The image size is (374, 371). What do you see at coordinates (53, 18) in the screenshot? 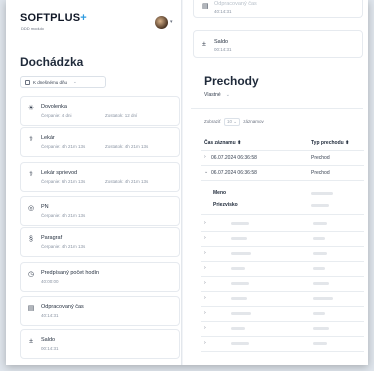
I see `brand-logo: SOFTPLUS+` at bounding box center [53, 18].